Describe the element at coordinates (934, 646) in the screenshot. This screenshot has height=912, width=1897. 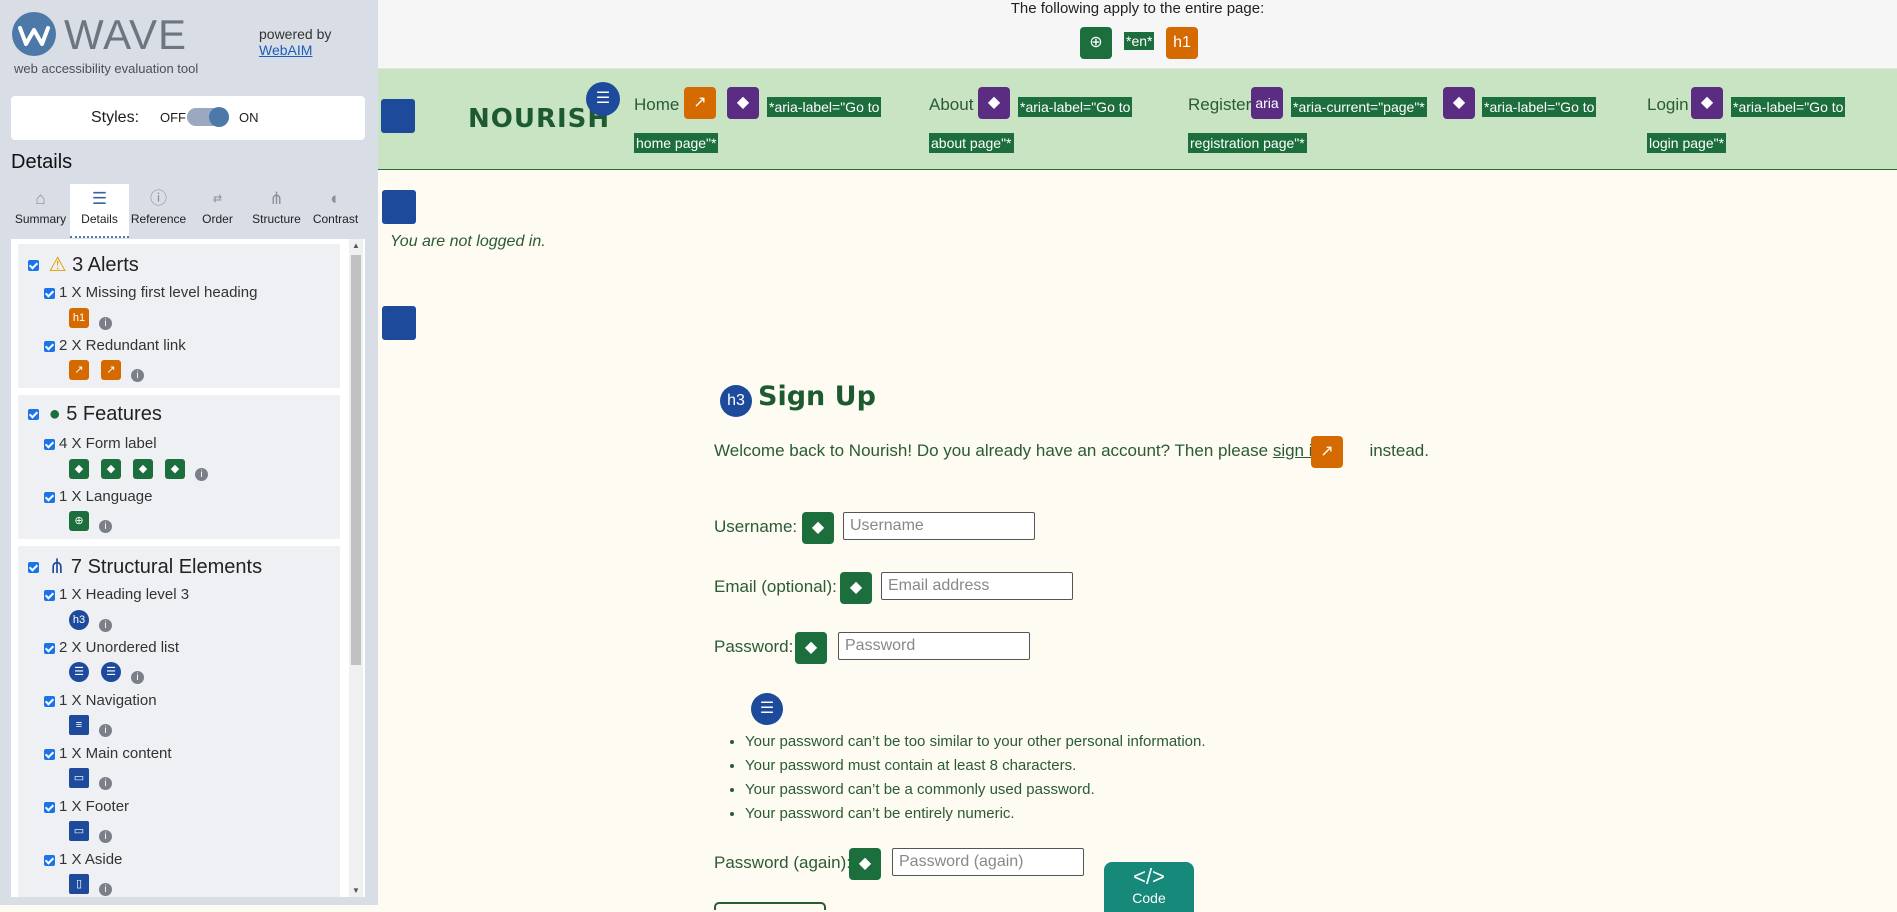
I see `password-input` at that location.